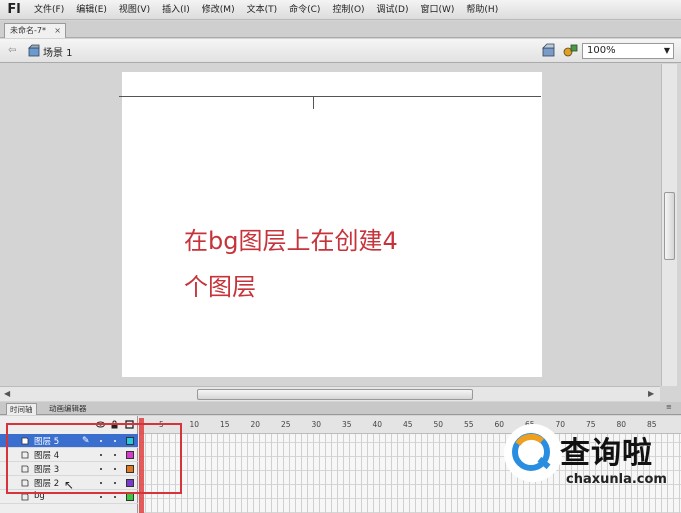 This screenshot has width=681, height=513. What do you see at coordinates (28, 30) in the screenshot?
I see `document-tab-title: 未命名-7*` at bounding box center [28, 30].